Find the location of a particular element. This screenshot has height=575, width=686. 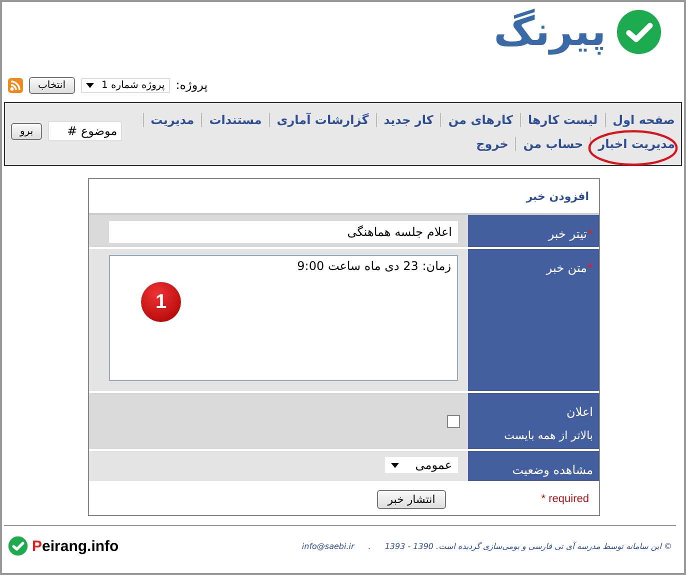

publish-button: انتشار خبر is located at coordinates (411, 499).